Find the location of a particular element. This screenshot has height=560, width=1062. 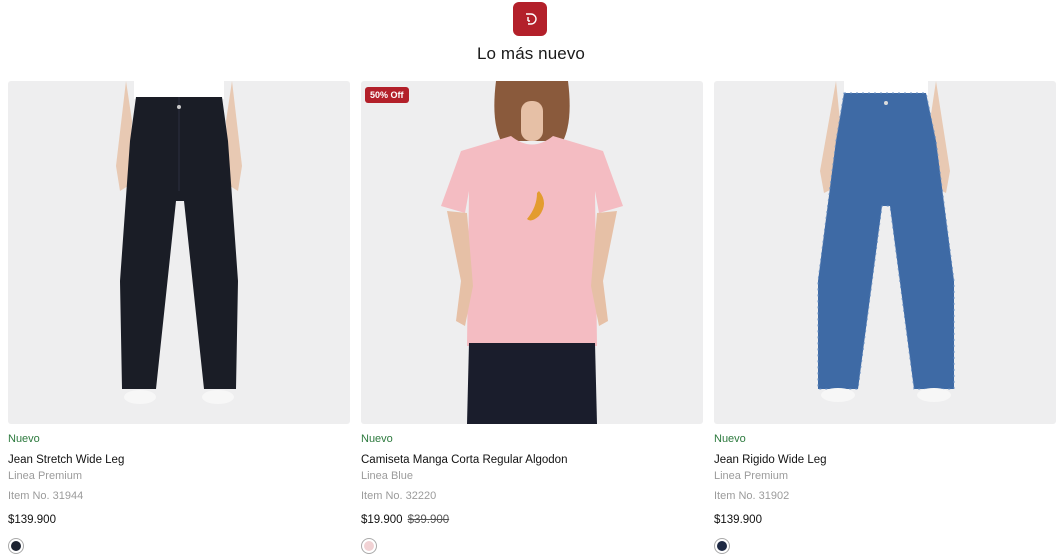

brand-logo is located at coordinates (530, 19).